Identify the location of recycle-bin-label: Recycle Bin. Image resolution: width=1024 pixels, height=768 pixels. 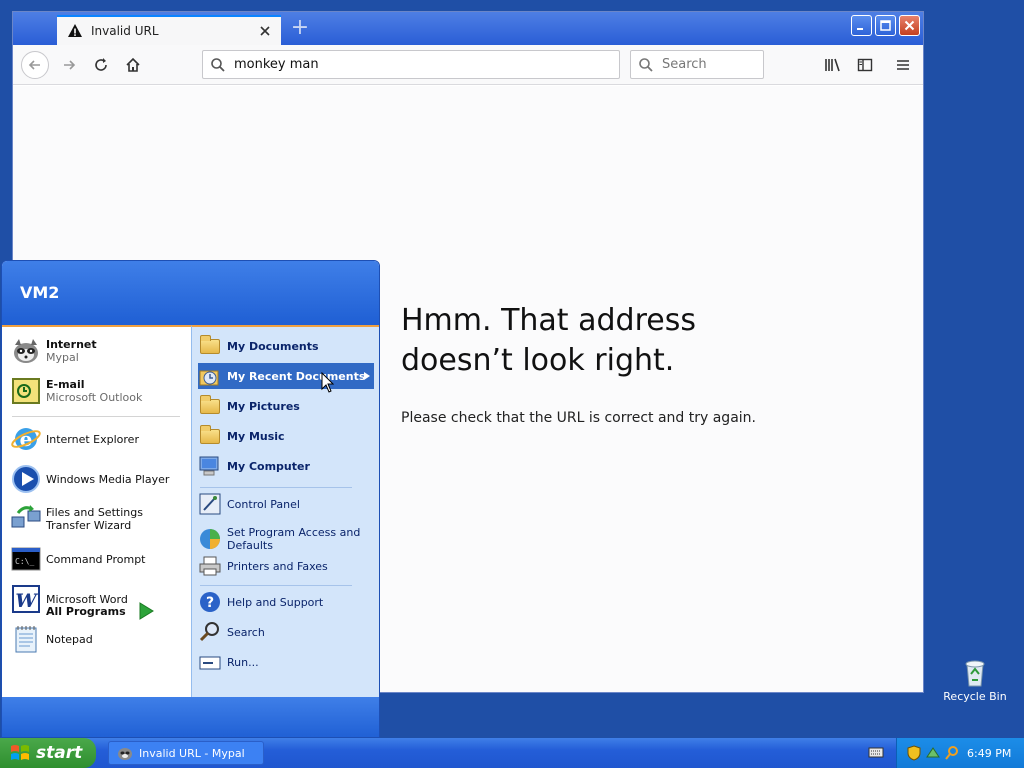
(975, 696).